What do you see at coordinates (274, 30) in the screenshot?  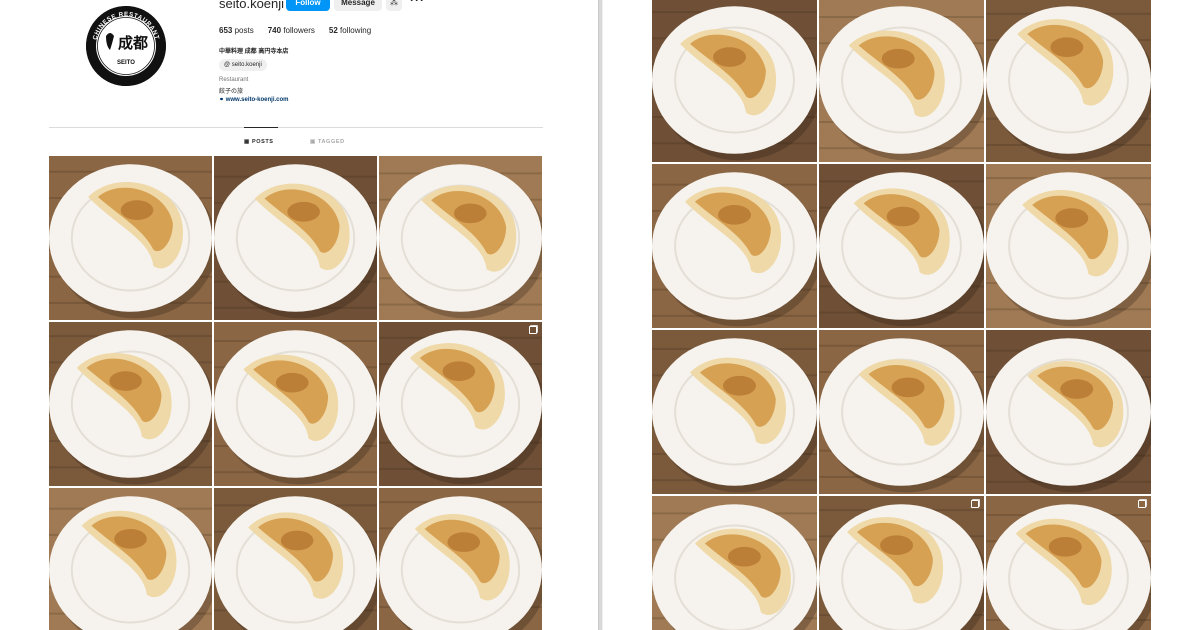 I see `followers-count: 740` at bounding box center [274, 30].